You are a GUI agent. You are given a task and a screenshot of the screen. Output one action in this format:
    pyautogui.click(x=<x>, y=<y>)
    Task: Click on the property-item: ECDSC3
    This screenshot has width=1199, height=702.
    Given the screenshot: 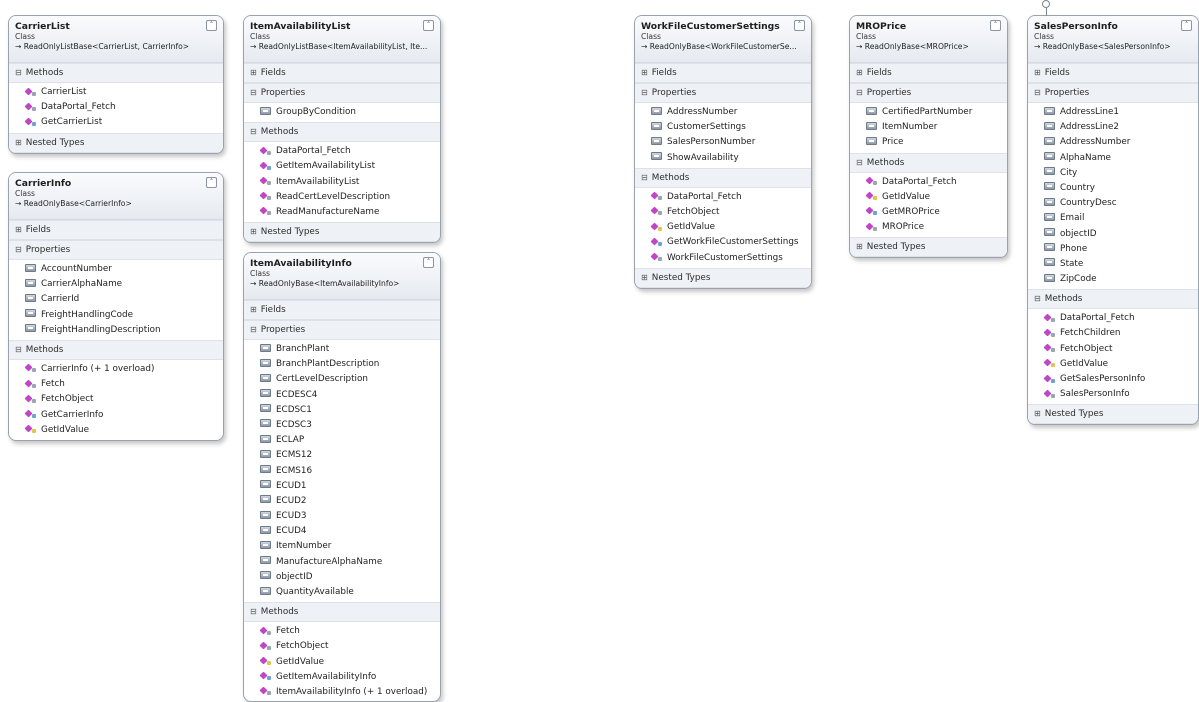 What is the action you would take?
    pyautogui.click(x=342, y=425)
    